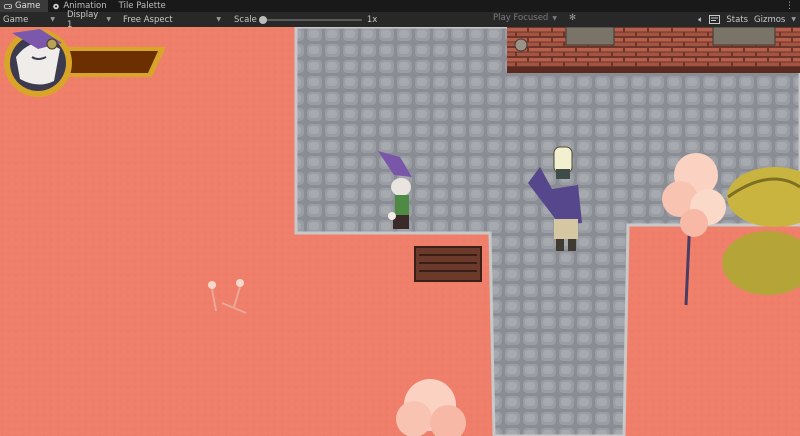 This screenshot has height=436, width=800. I want to click on mute-audio-icon: 🔈︎, so click(700, 20).